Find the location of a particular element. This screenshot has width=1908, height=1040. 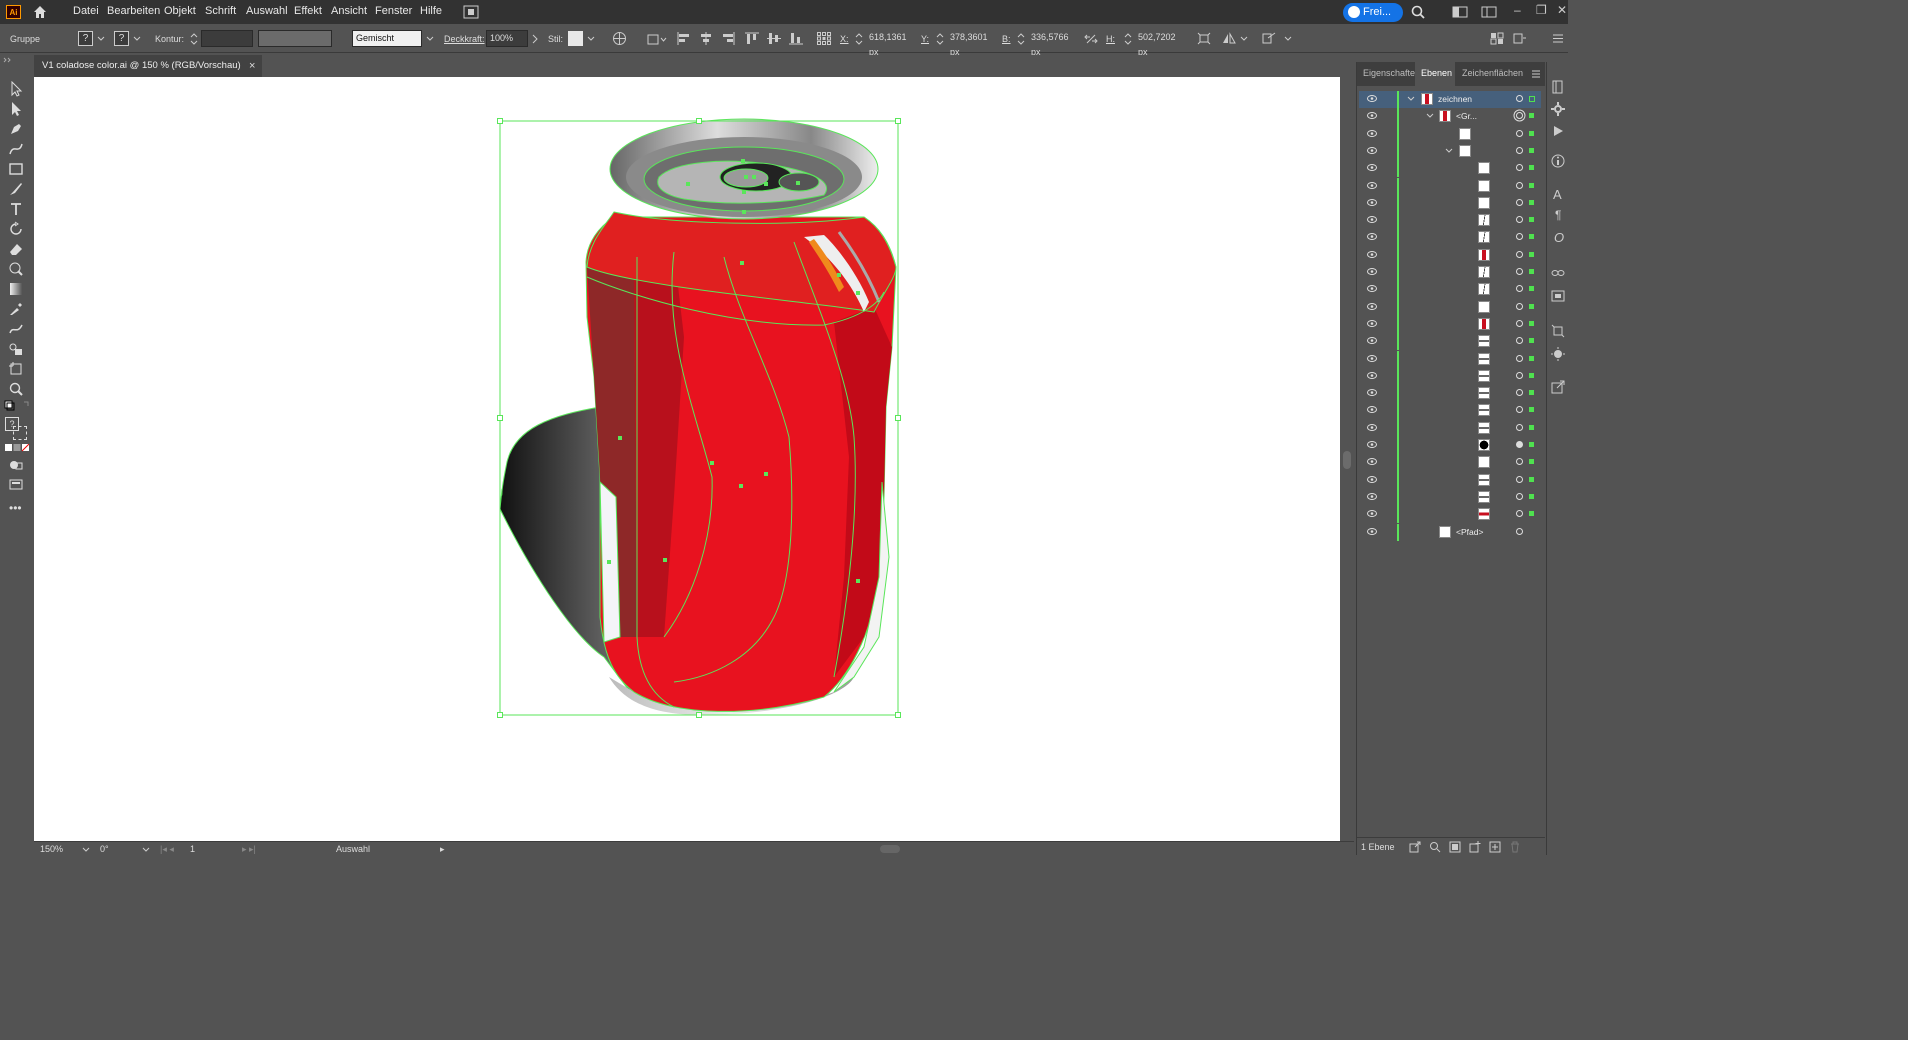

isolate-group-icon is located at coordinates (1269, 38).